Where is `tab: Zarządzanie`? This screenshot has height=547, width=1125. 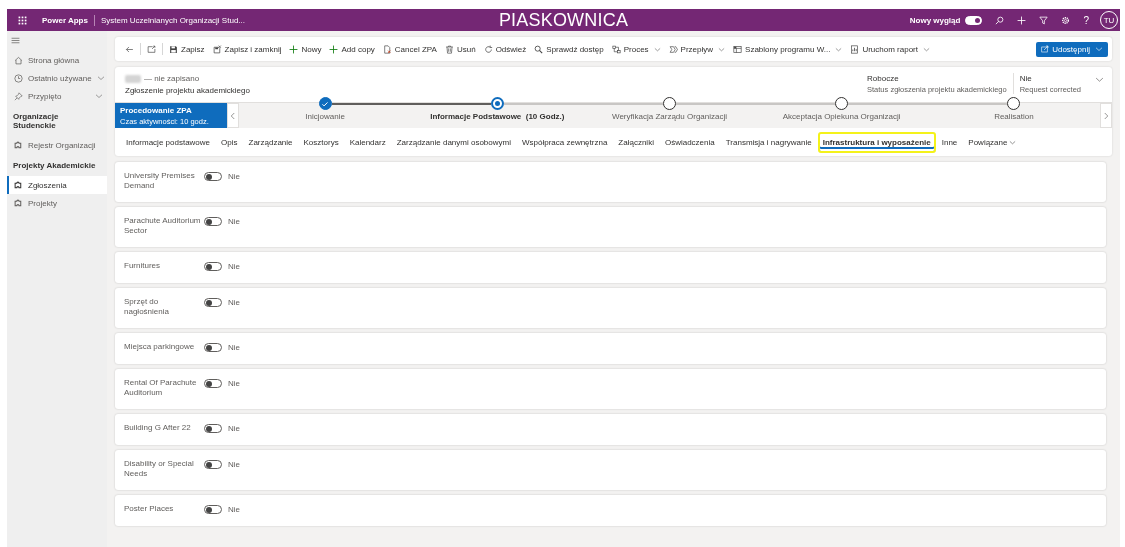 tab: Zarządzanie is located at coordinates (270, 142).